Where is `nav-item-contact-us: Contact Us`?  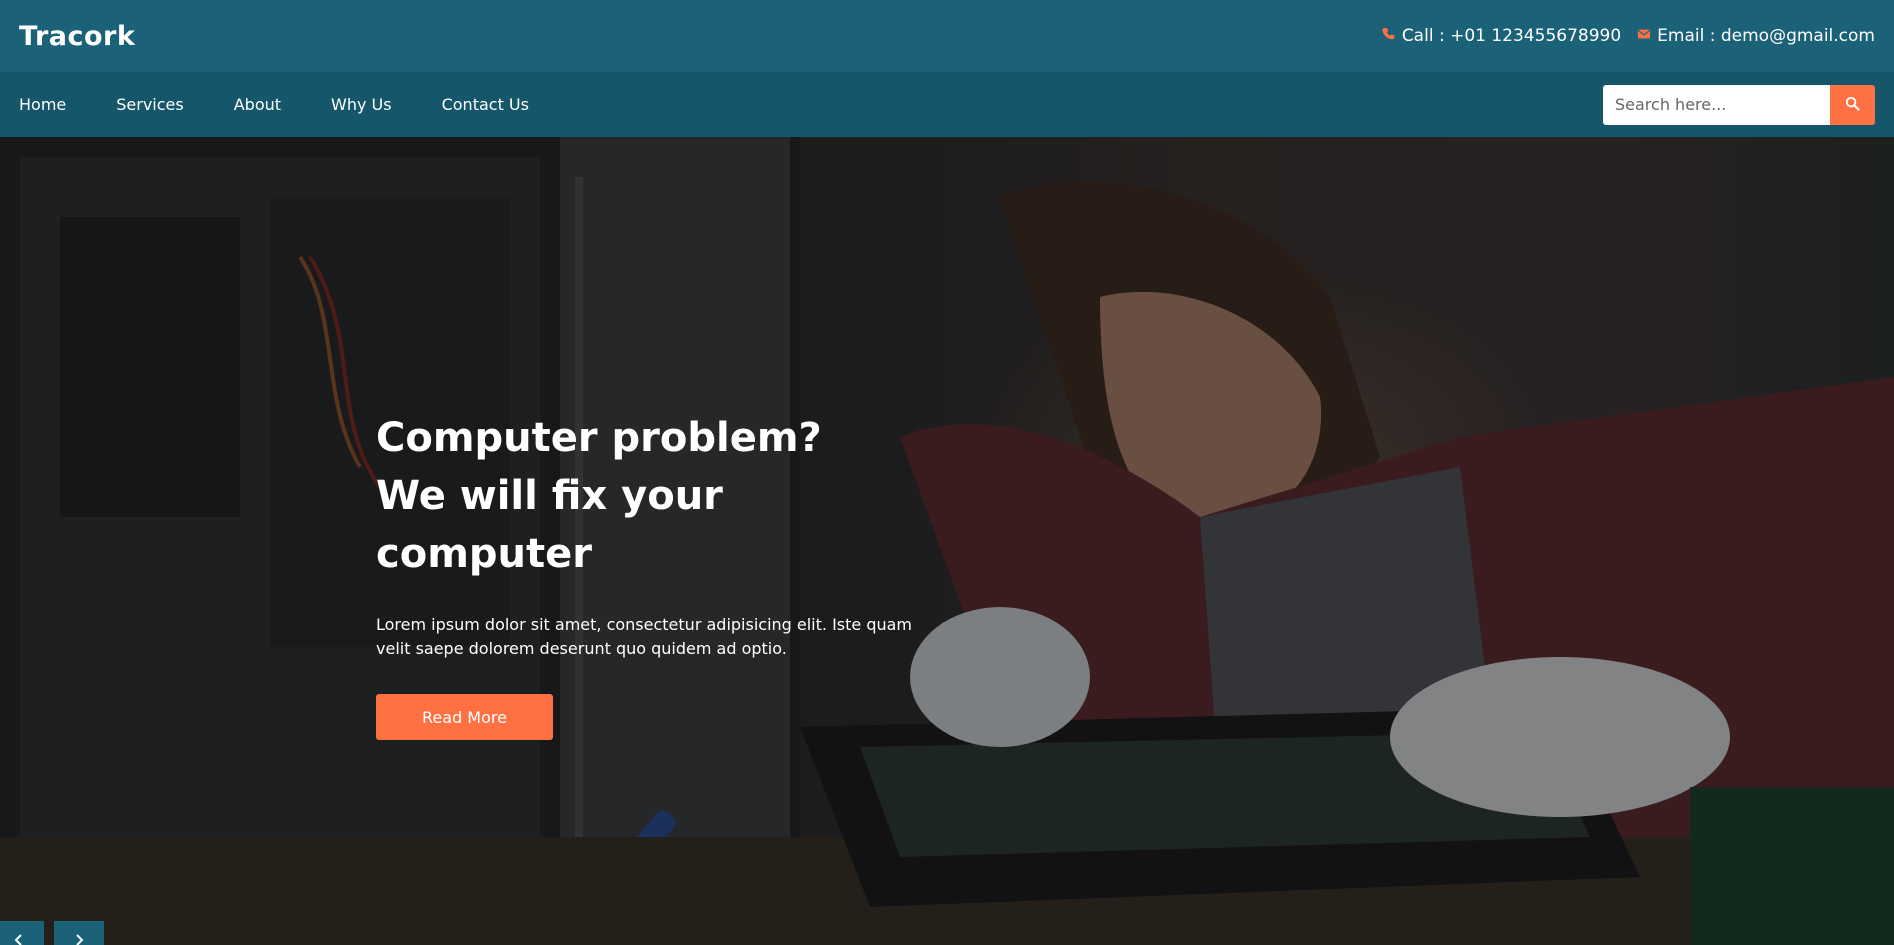 nav-item-contact-us: Contact Us is located at coordinates (485, 104).